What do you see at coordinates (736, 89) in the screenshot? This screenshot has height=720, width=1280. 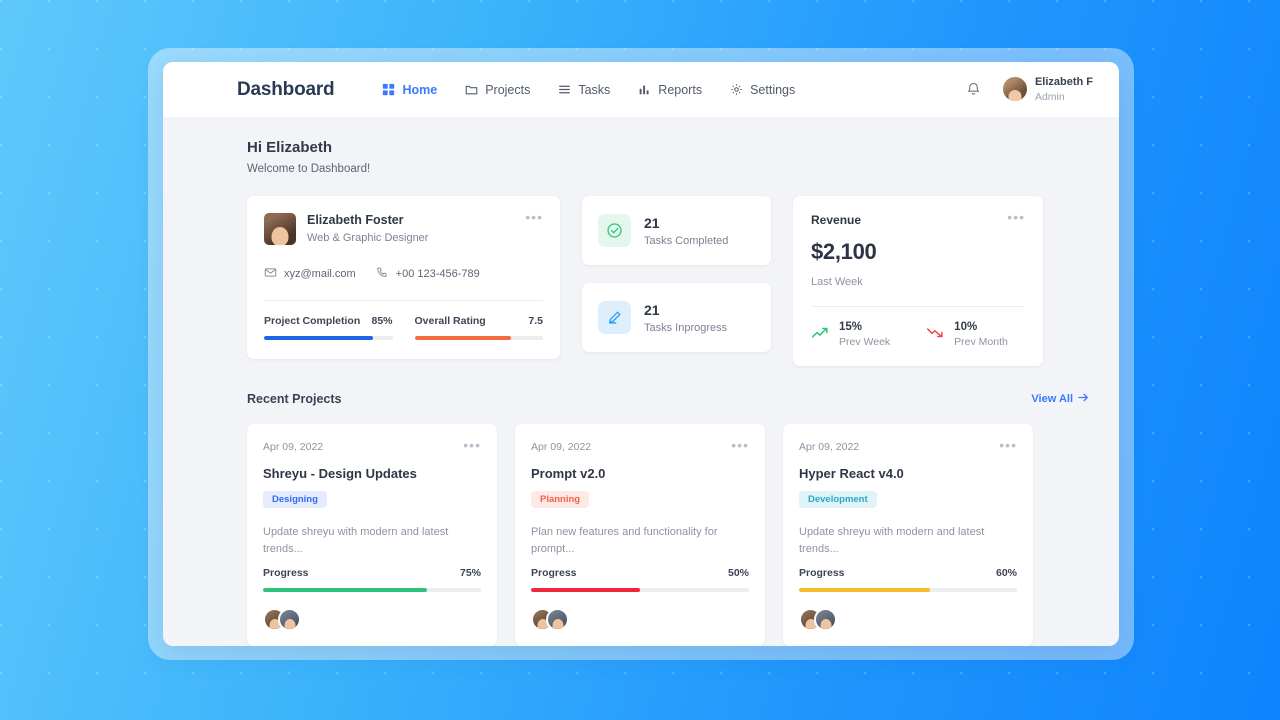 I see `gear-icon` at bounding box center [736, 89].